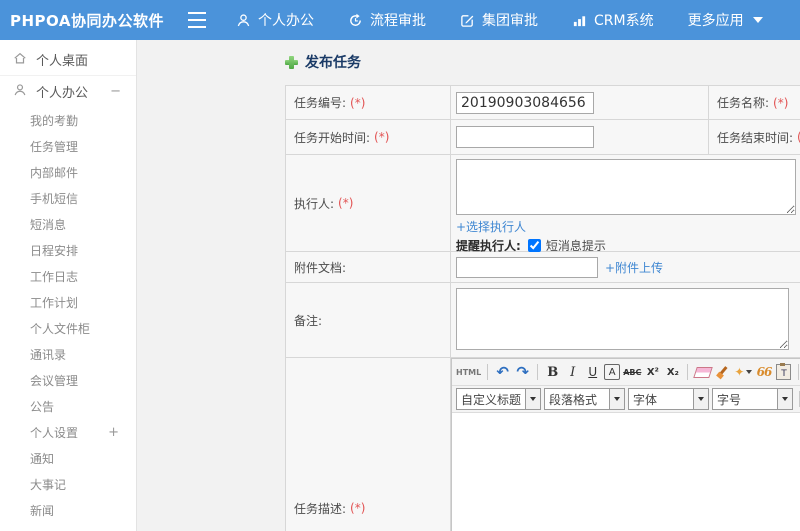  Describe the element at coordinates (368, 203) in the screenshot. I see `executor-label: 执行人: (*)` at that location.